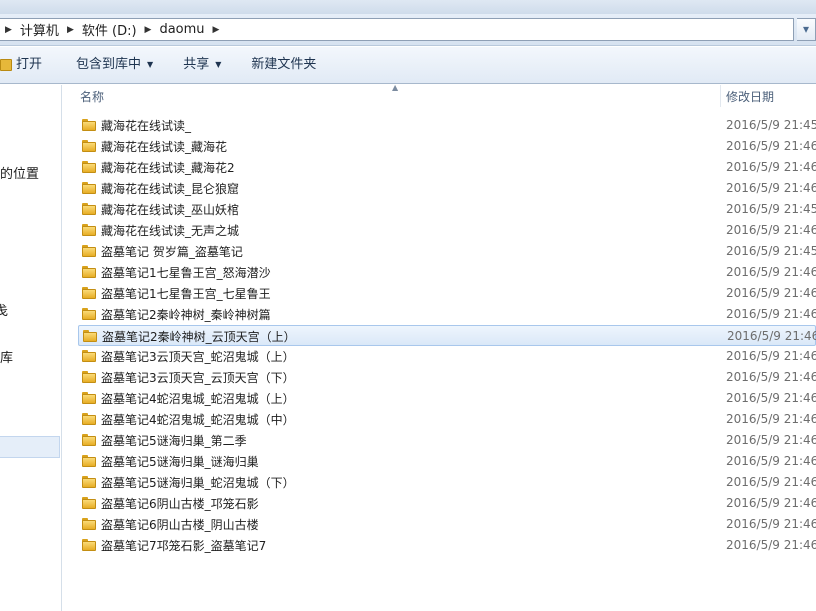 The image size is (816, 611). I want to click on column-divider, so click(720, 96).